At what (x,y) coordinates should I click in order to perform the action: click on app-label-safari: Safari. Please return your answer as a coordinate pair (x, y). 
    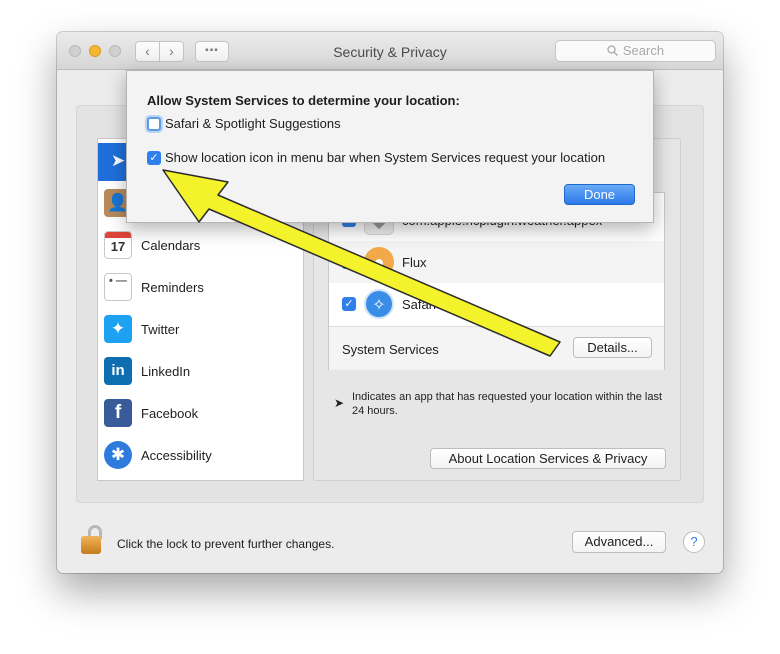
    Looking at the image, I should click on (419, 304).